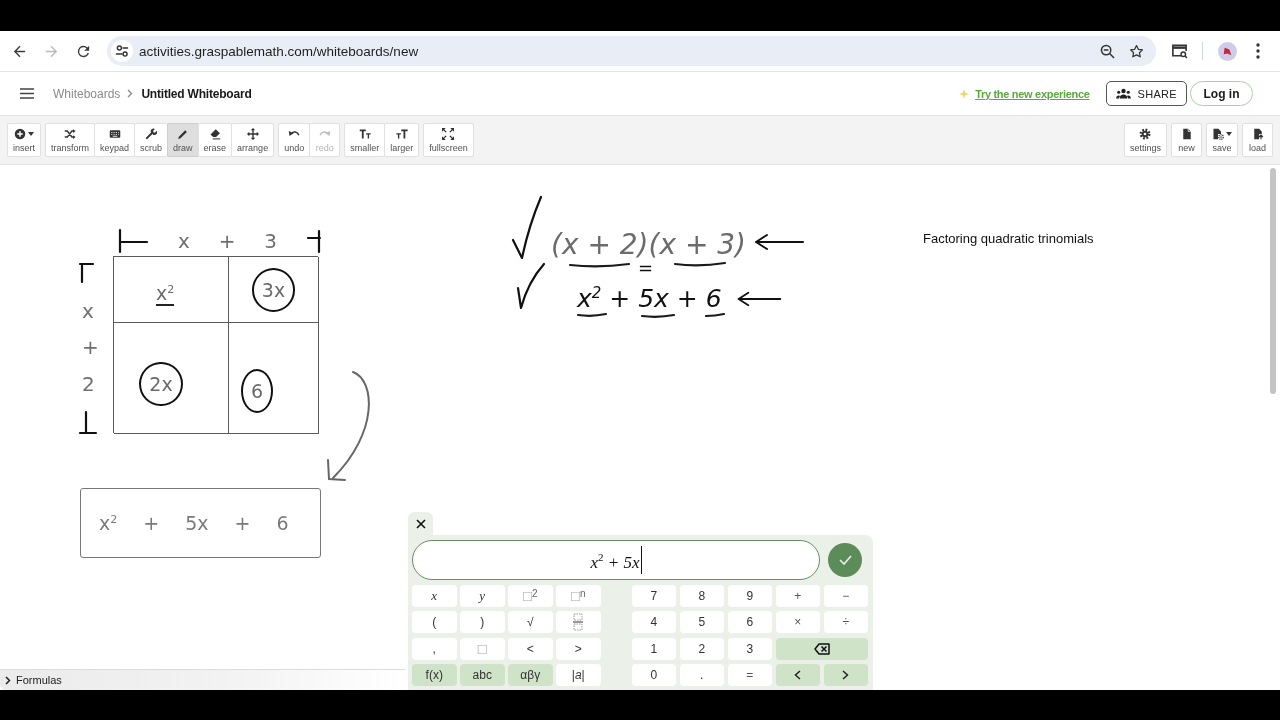  What do you see at coordinates (845, 622) in the screenshot?
I see `keypad-key: ÷` at bounding box center [845, 622].